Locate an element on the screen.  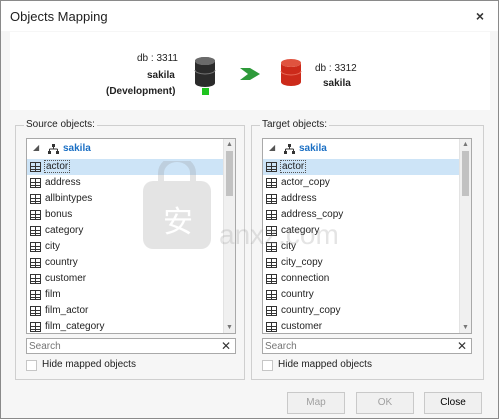
table-row: allbintypes is located at coordinates (126, 199).